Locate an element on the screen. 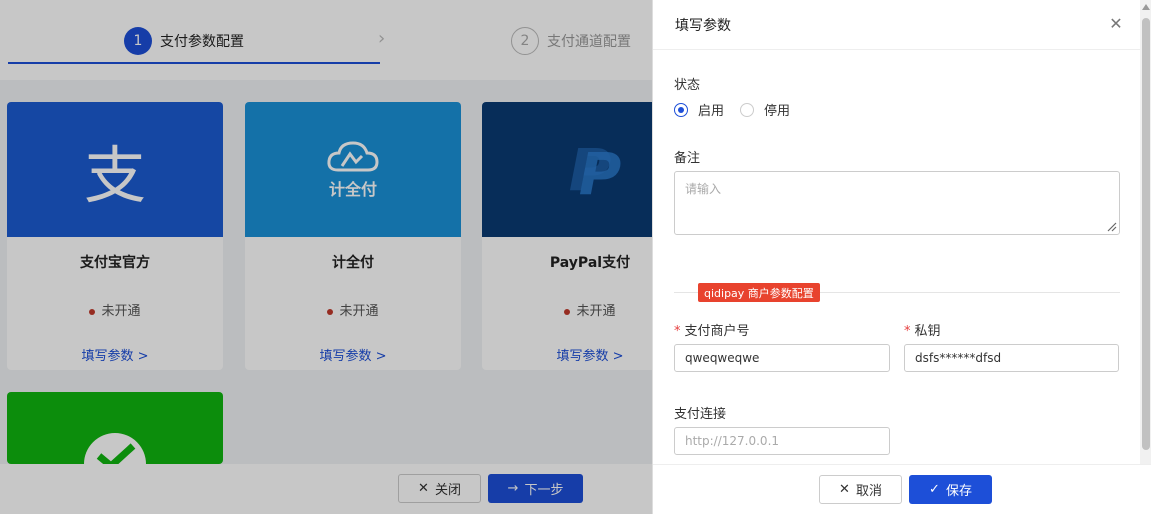  cancel-button: ✕ 取消 is located at coordinates (860, 489).